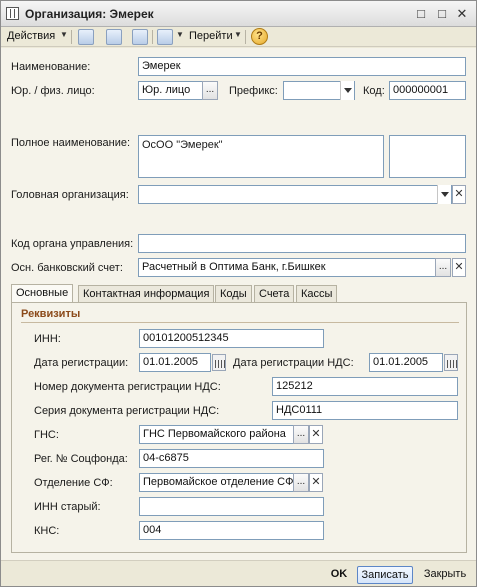  I want to click on ok-button: OK, so click(339, 575).